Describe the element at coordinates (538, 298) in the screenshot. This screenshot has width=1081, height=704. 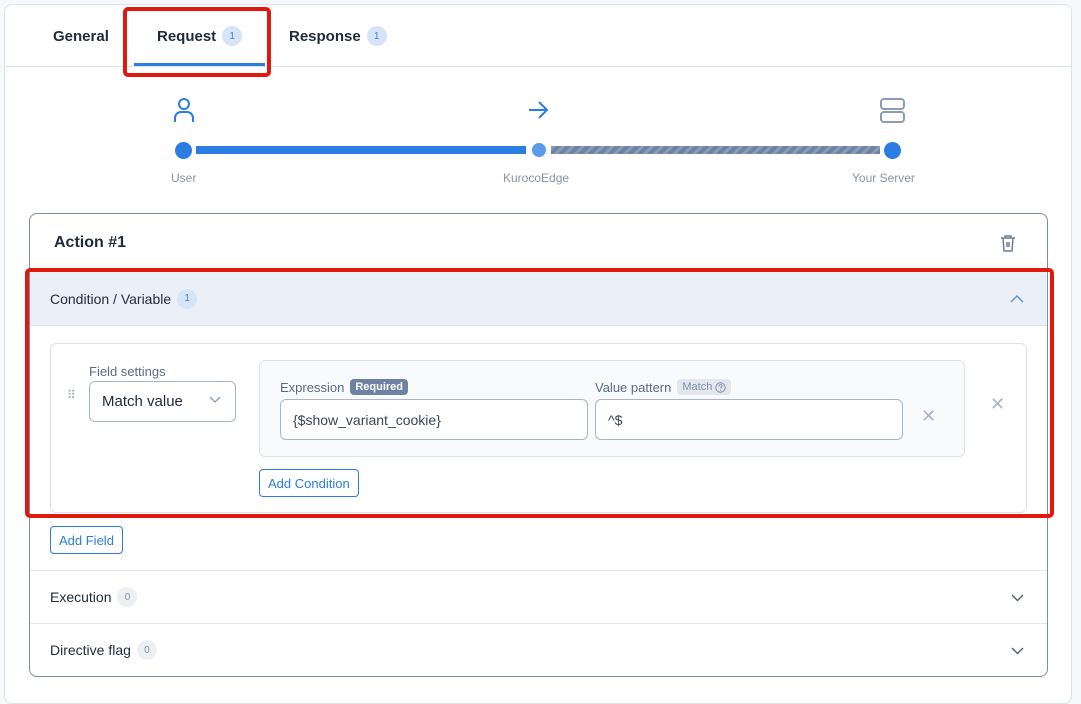
I see `condition-section-header: Condition / Variable 1` at that location.